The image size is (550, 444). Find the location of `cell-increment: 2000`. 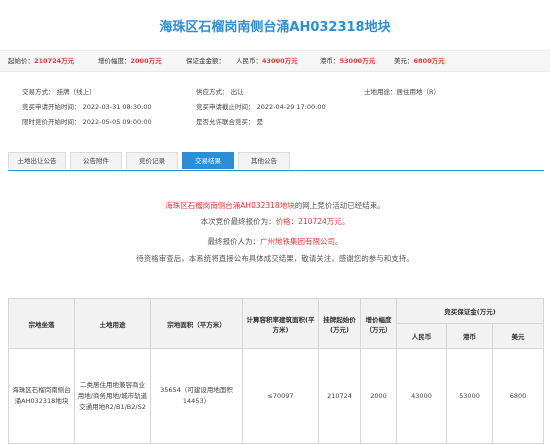

cell-increment: 2000 is located at coordinates (378, 396).